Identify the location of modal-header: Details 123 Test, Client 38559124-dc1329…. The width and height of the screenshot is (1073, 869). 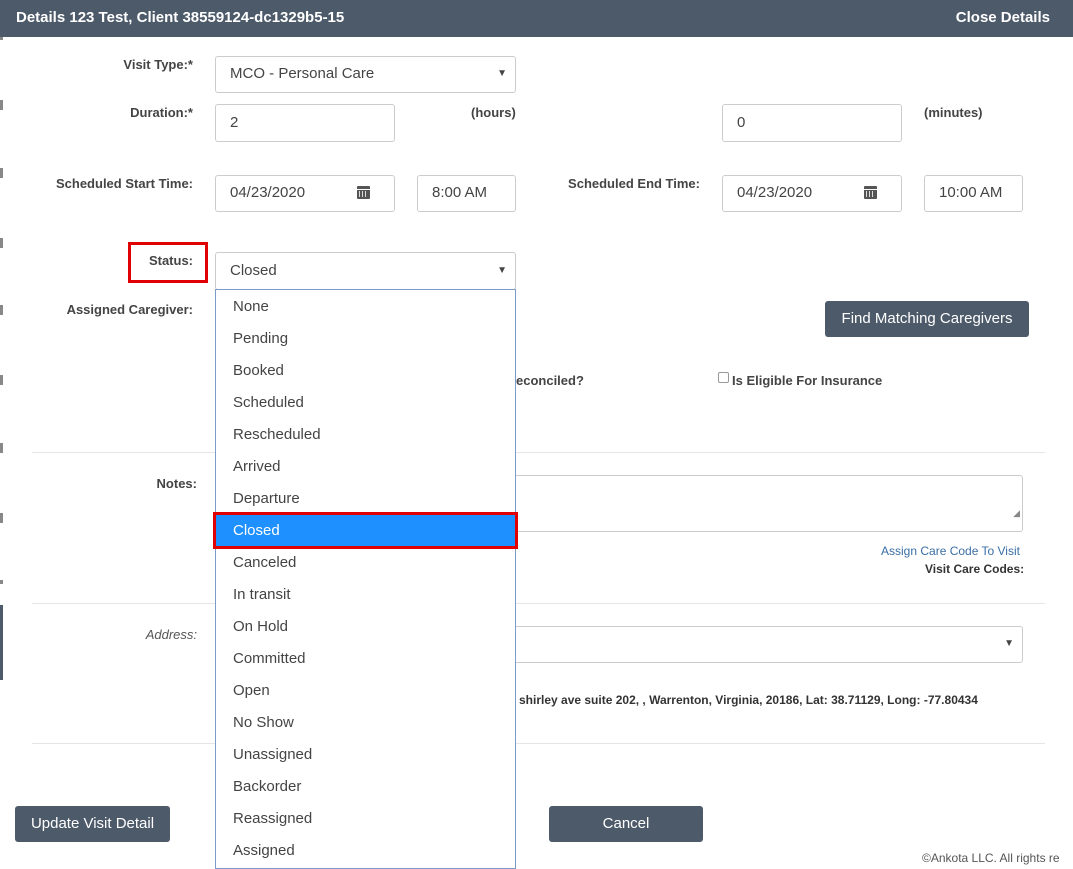
(536, 18).